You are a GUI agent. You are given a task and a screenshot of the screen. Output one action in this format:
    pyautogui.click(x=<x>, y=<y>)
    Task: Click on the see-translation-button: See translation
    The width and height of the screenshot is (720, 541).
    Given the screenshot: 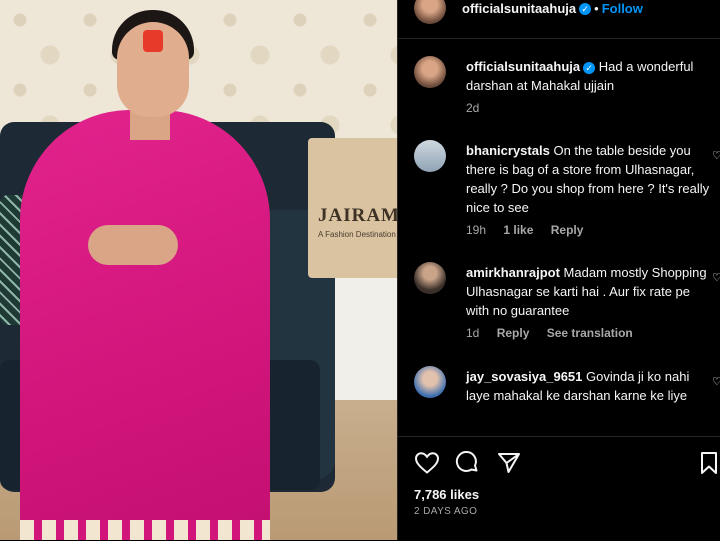 What is the action you would take?
    pyautogui.click(x=590, y=333)
    